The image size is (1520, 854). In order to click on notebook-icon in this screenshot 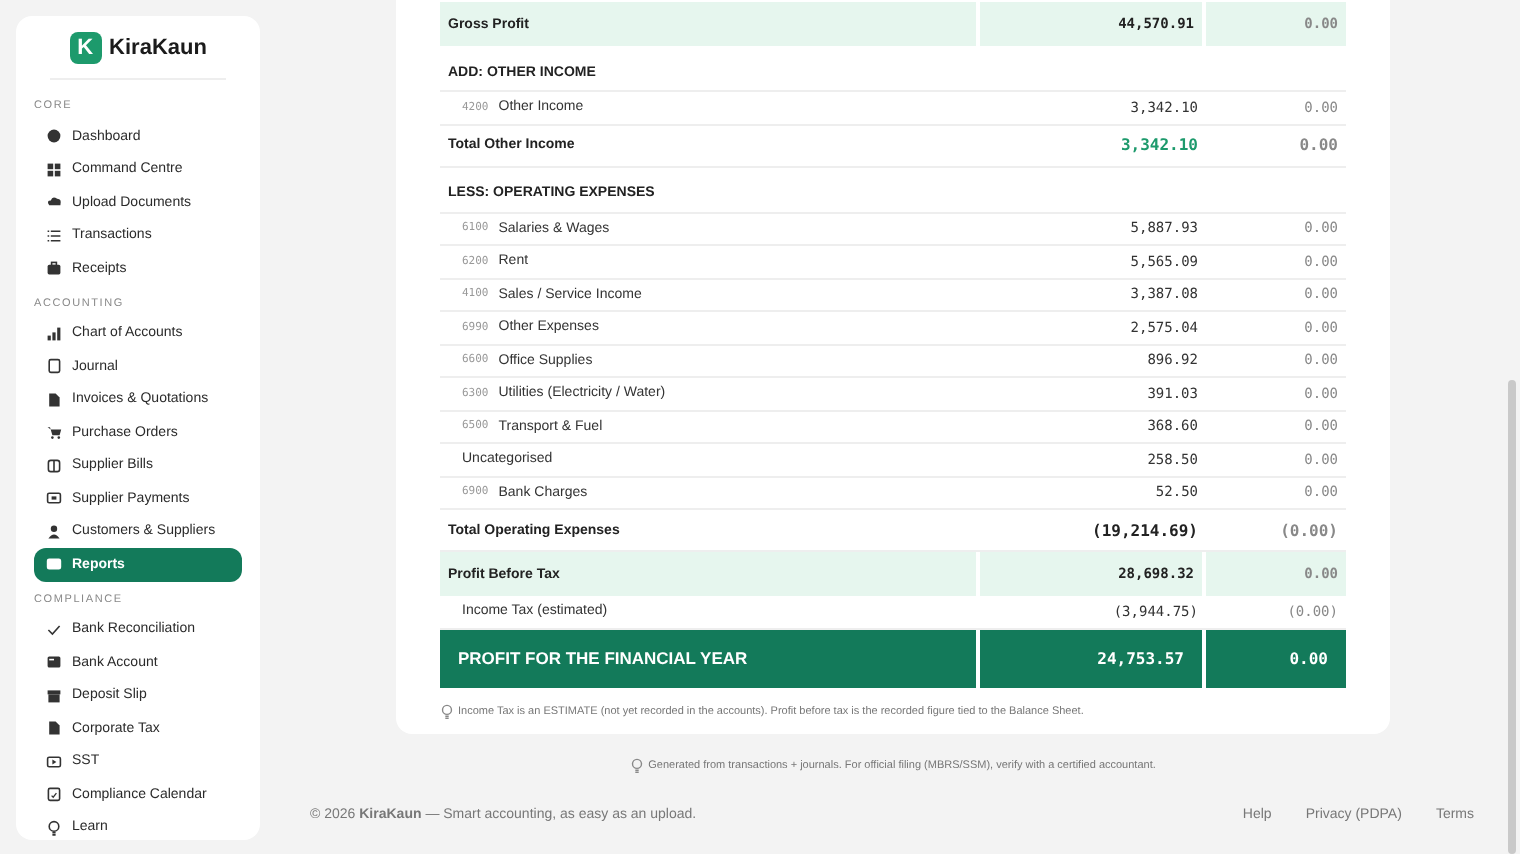, I will do `click(54, 366)`.